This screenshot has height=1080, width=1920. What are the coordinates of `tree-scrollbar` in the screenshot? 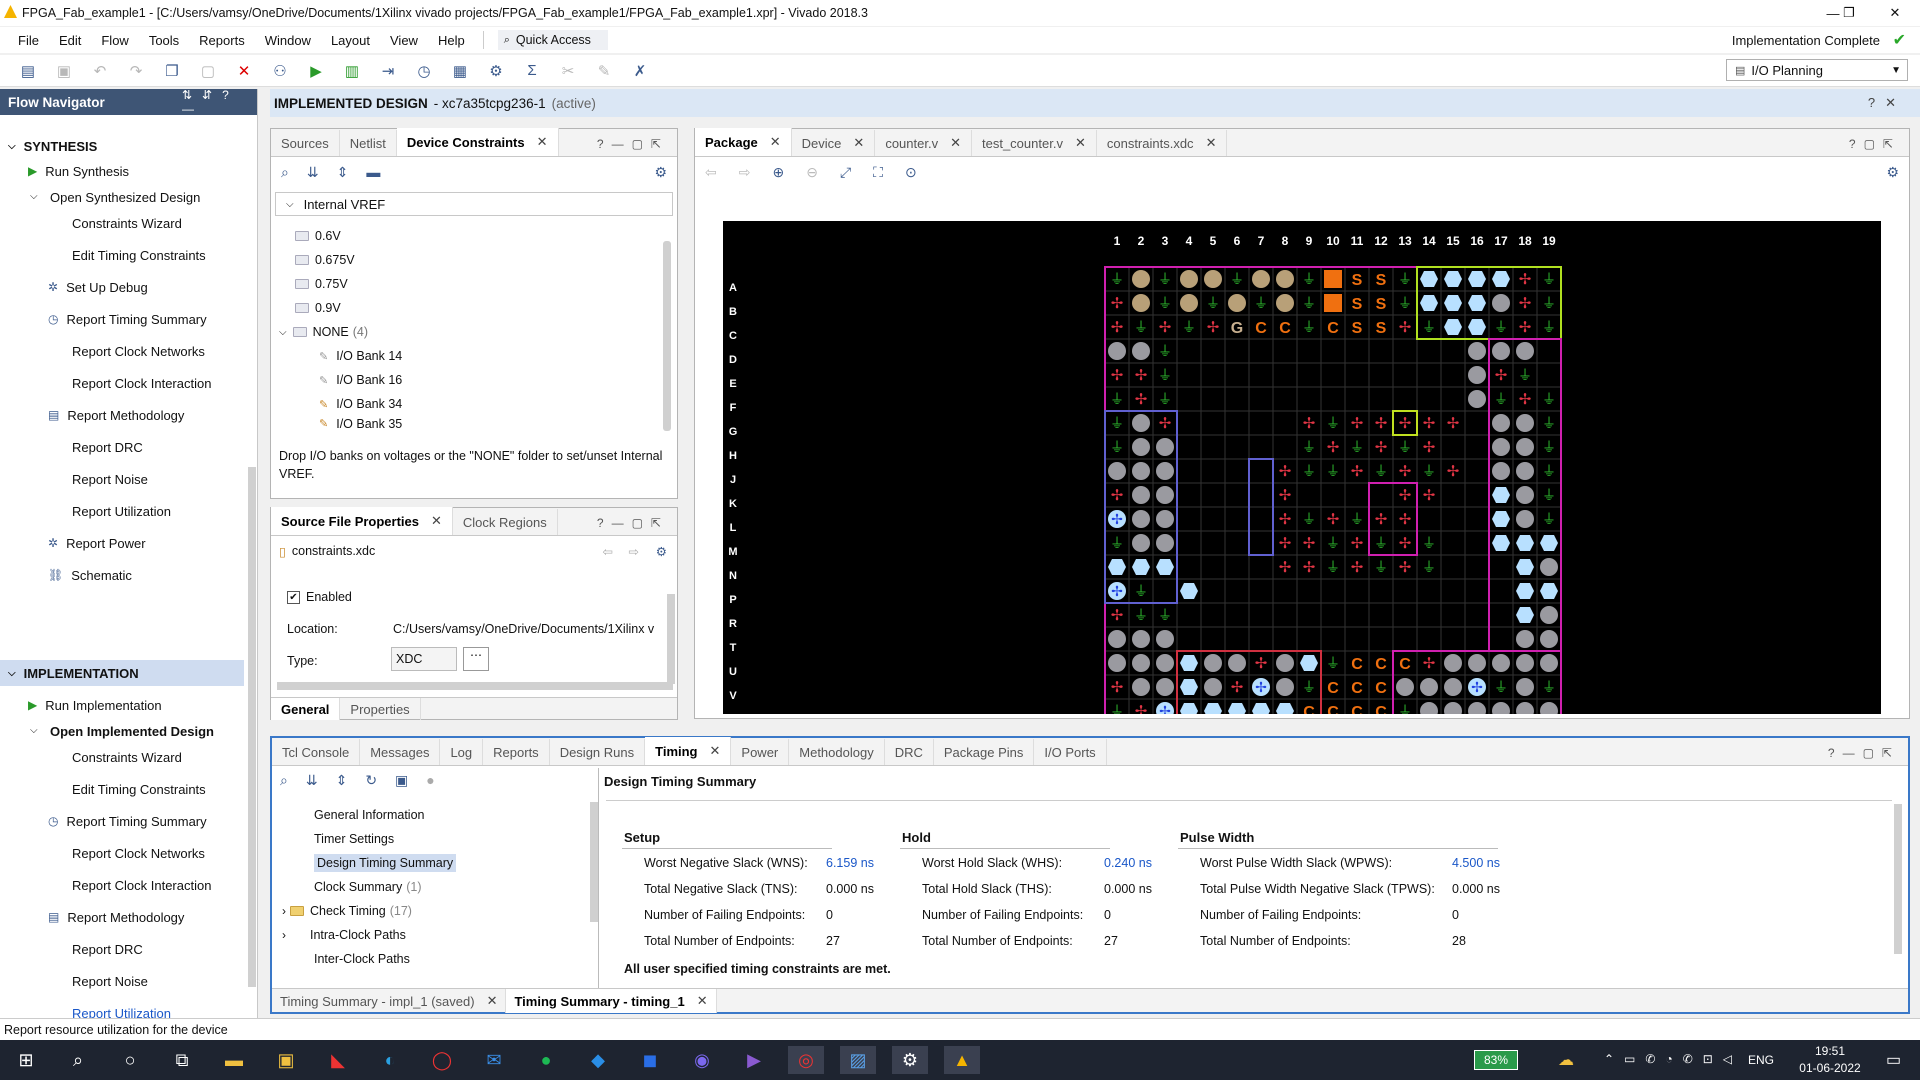 It's located at (667, 336).